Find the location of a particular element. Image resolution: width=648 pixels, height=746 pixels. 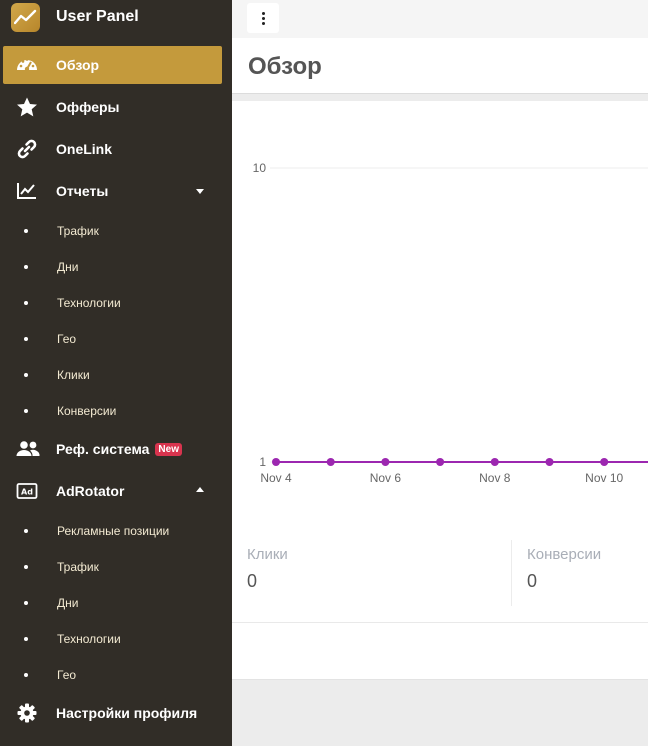

chart-line-icon is located at coordinates (27, 191).